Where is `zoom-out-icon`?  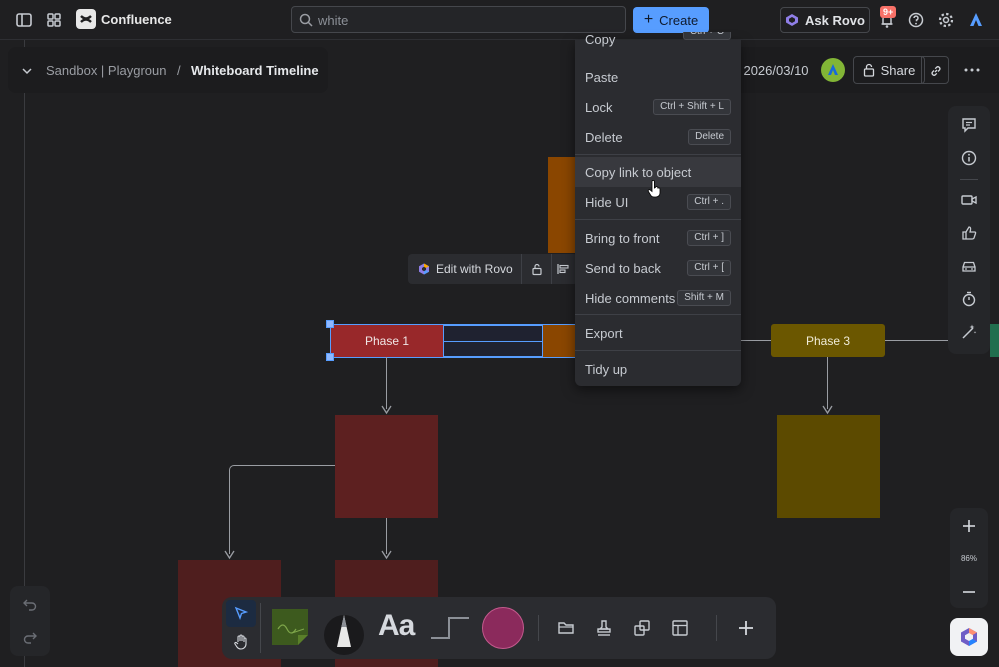 zoom-out-icon is located at coordinates (969, 592).